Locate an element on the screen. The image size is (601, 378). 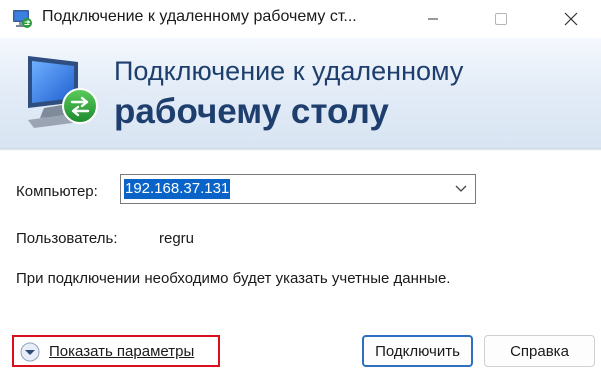
banner-title-line2: рабочему столу is located at coordinates (251, 111).